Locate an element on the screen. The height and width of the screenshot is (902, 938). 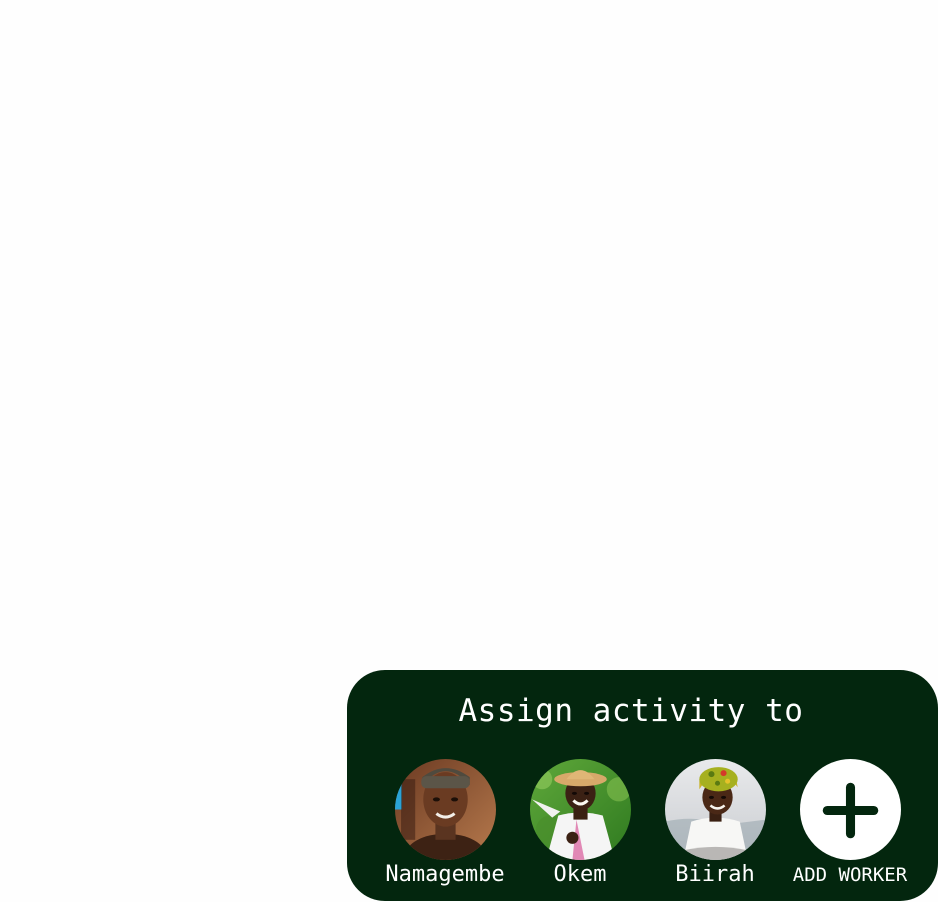
worker-name: Biirah is located at coordinates (715, 874).